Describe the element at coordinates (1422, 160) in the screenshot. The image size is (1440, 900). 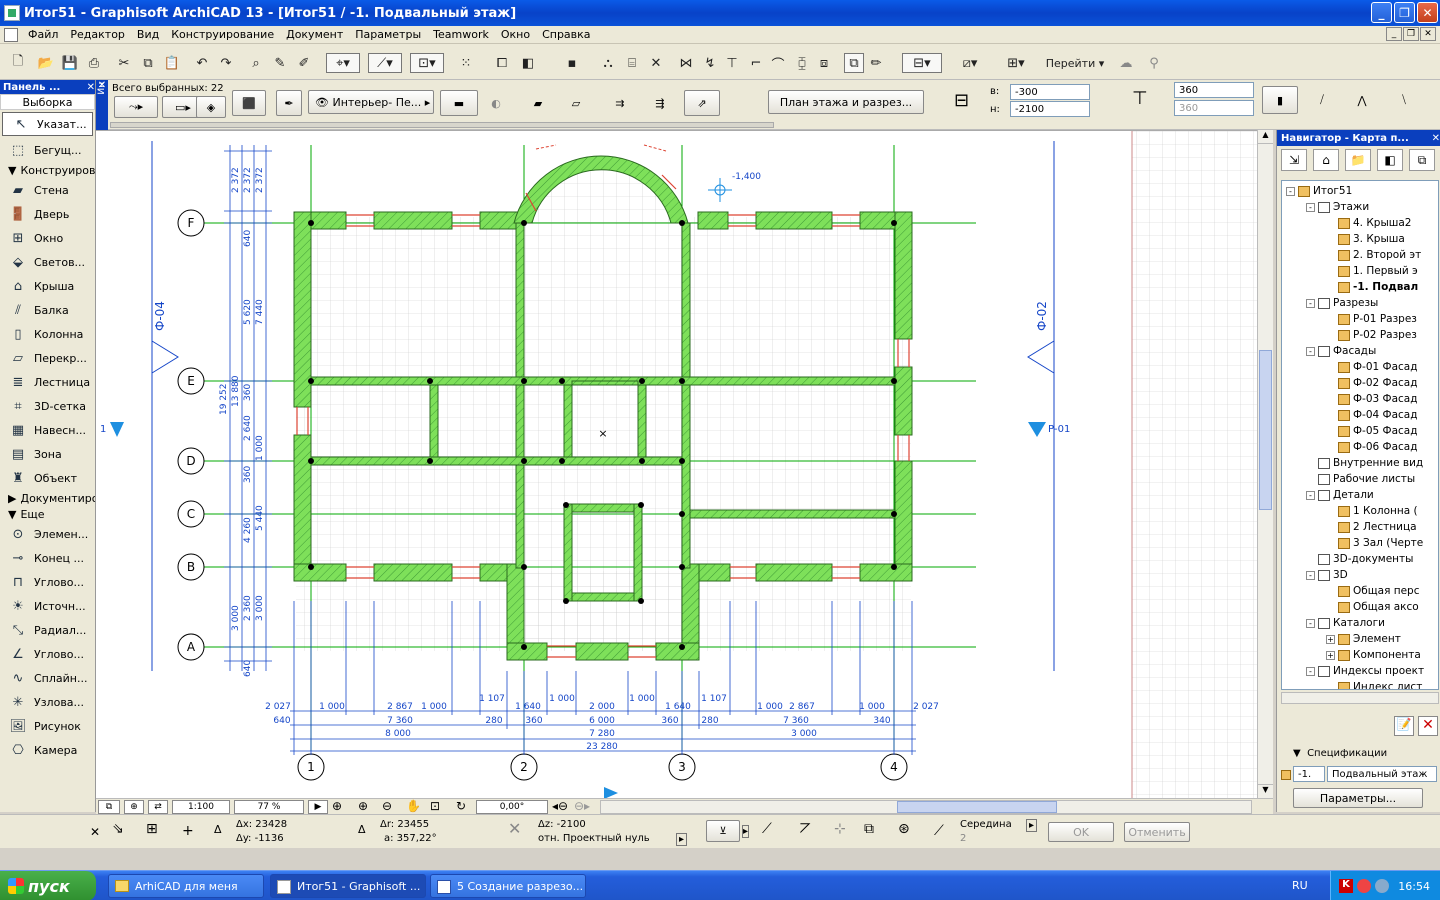
I see `organizer-tab-icon: ⧉` at that location.